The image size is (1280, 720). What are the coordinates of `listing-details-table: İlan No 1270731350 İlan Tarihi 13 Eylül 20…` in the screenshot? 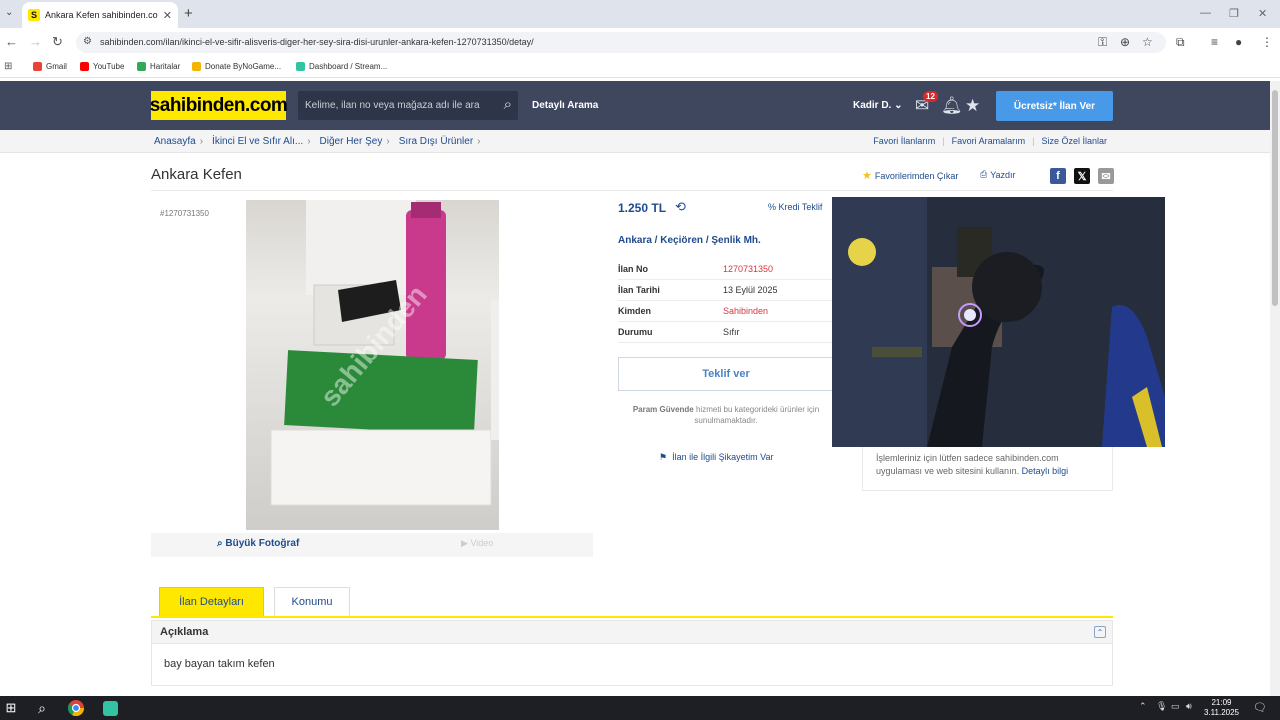 It's located at (725, 301).